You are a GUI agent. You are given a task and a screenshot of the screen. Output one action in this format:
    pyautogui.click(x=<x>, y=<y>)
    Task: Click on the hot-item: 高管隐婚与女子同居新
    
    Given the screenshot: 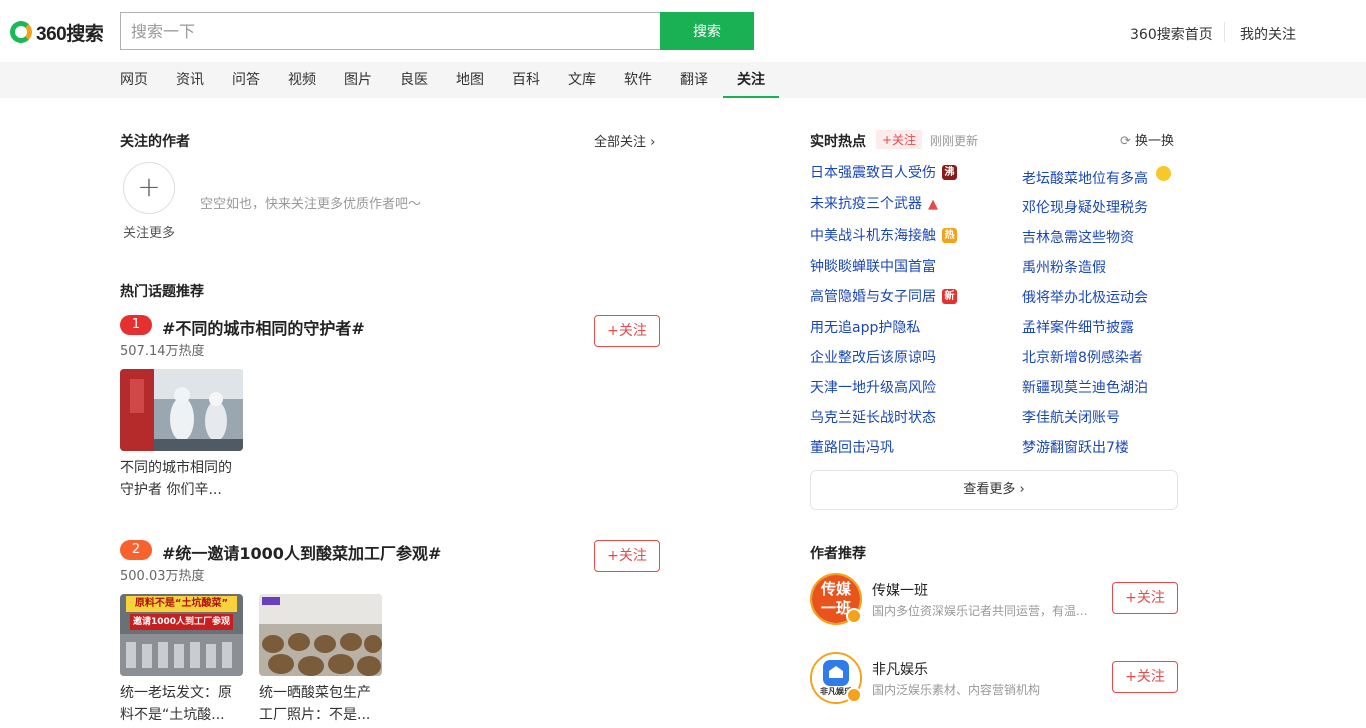 What is the action you would take?
    pyautogui.click(x=883, y=296)
    